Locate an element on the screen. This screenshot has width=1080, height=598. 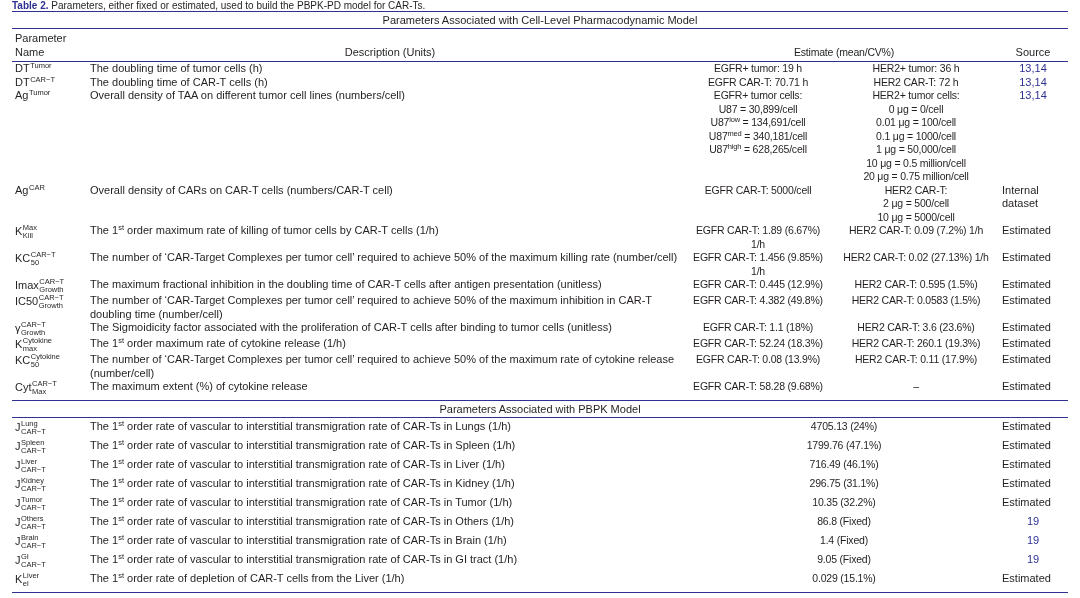
estimate-text: EGFR+ tumor: 19 h is located at coordinates (758, 69).